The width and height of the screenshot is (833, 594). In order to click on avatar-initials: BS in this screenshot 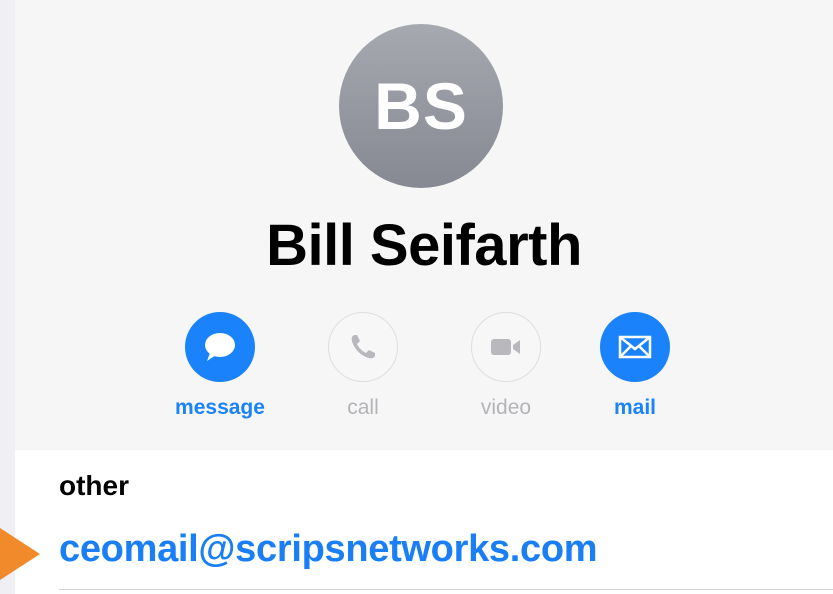, I will do `click(421, 106)`.